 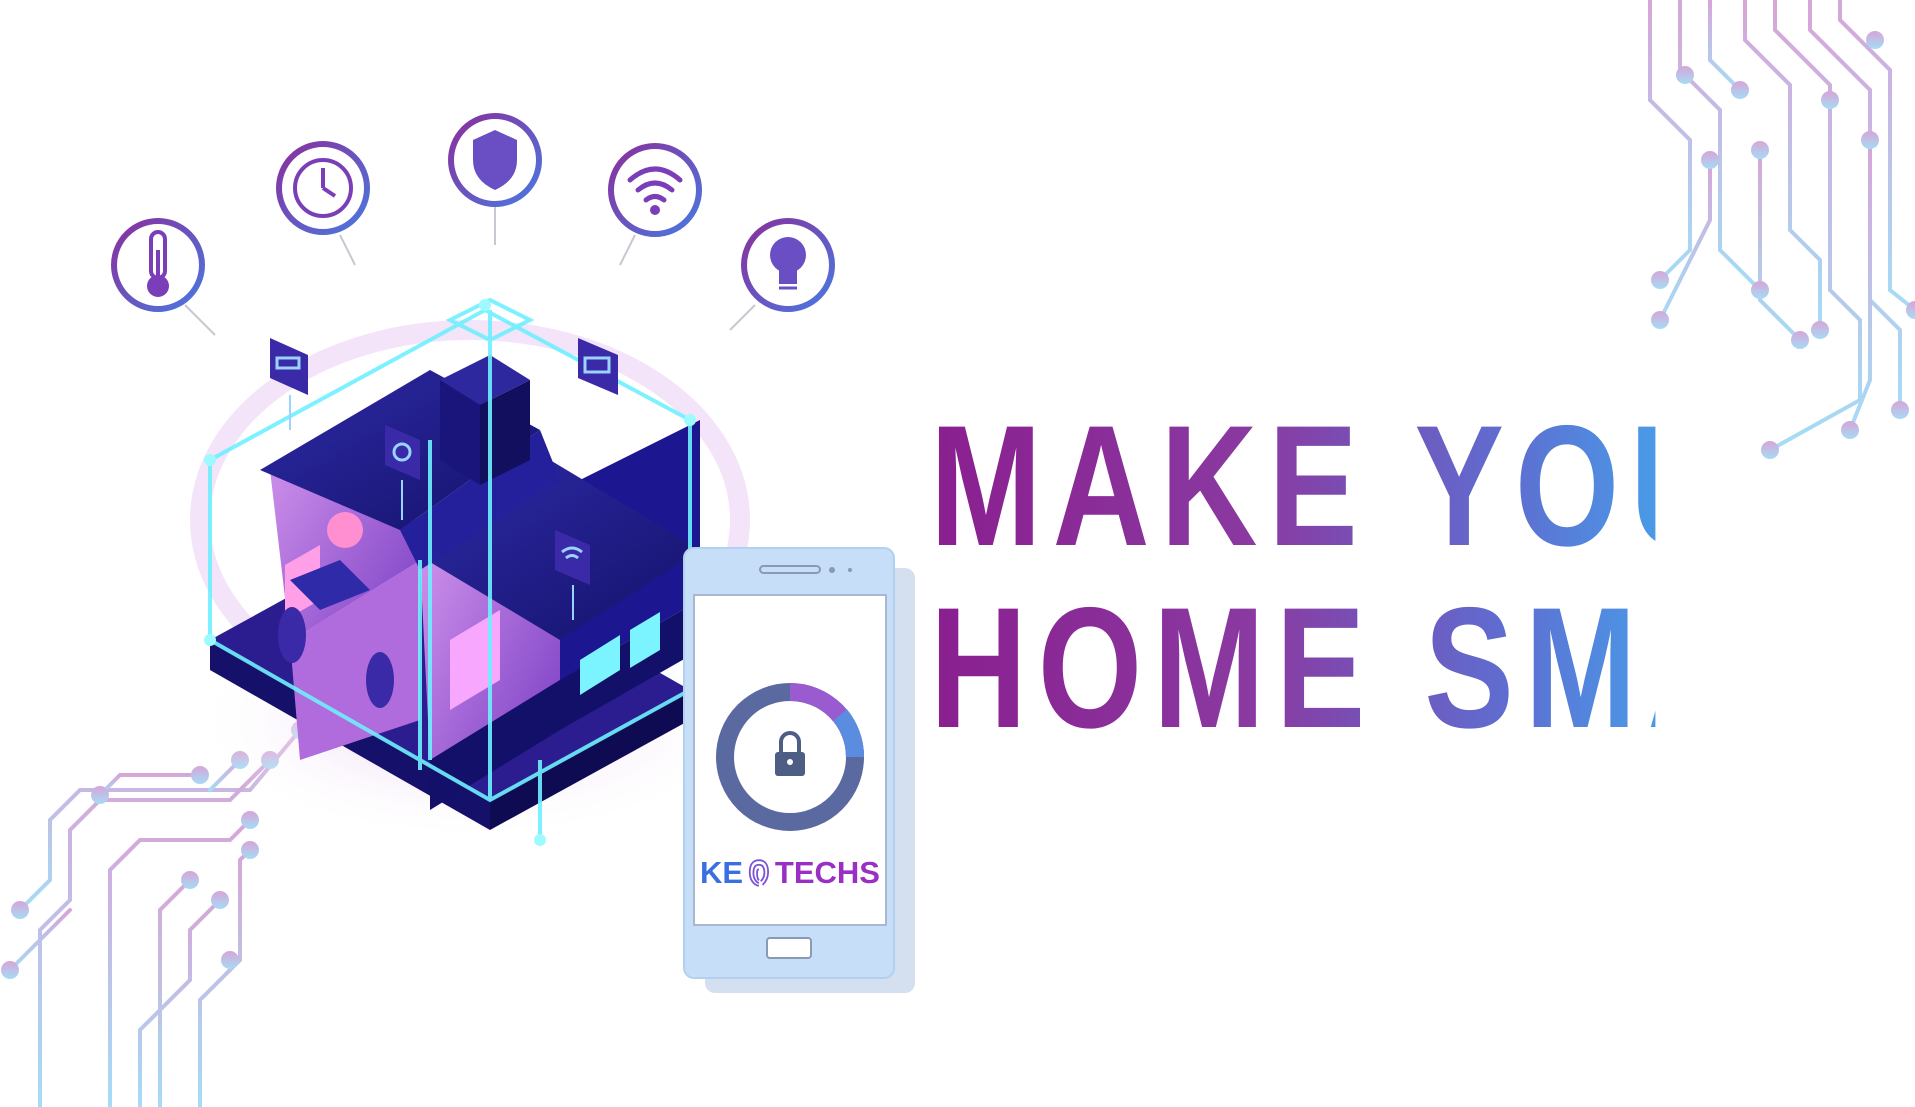 What do you see at coordinates (759, 873) in the screenshot?
I see `fingerprint-icon` at bounding box center [759, 873].